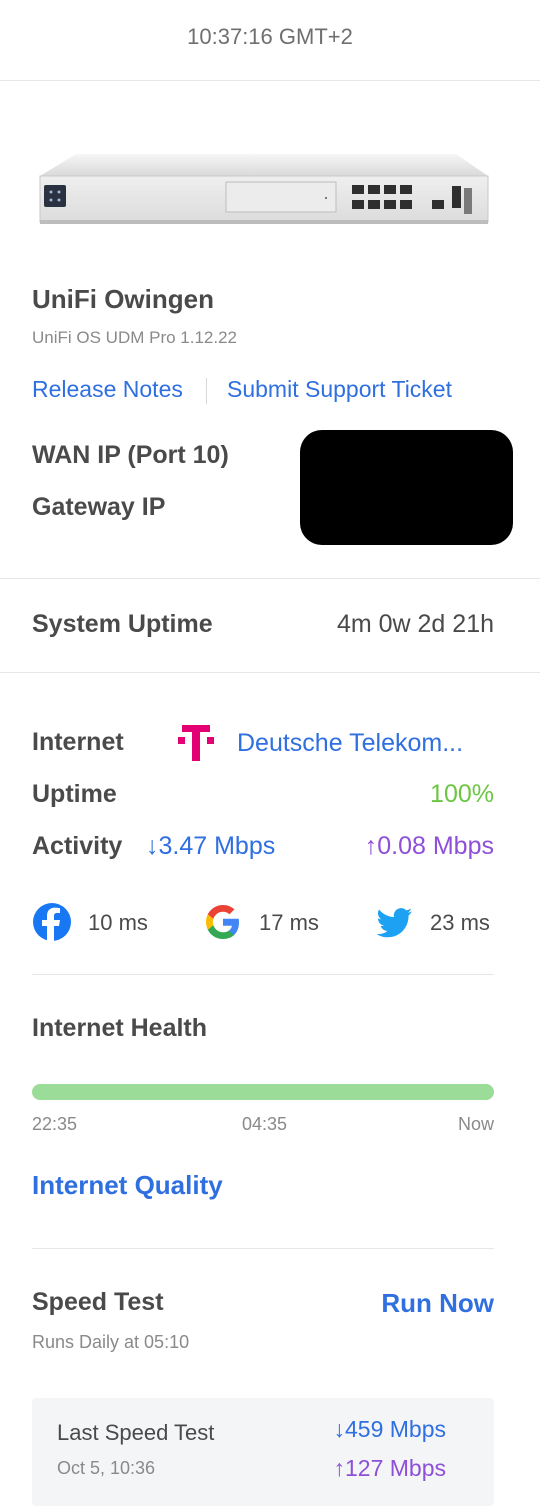 This screenshot has height=1506, width=540. What do you see at coordinates (111, 1342) in the screenshot?
I see `speed-test-schedule: Runs Daily at 05:10` at bounding box center [111, 1342].